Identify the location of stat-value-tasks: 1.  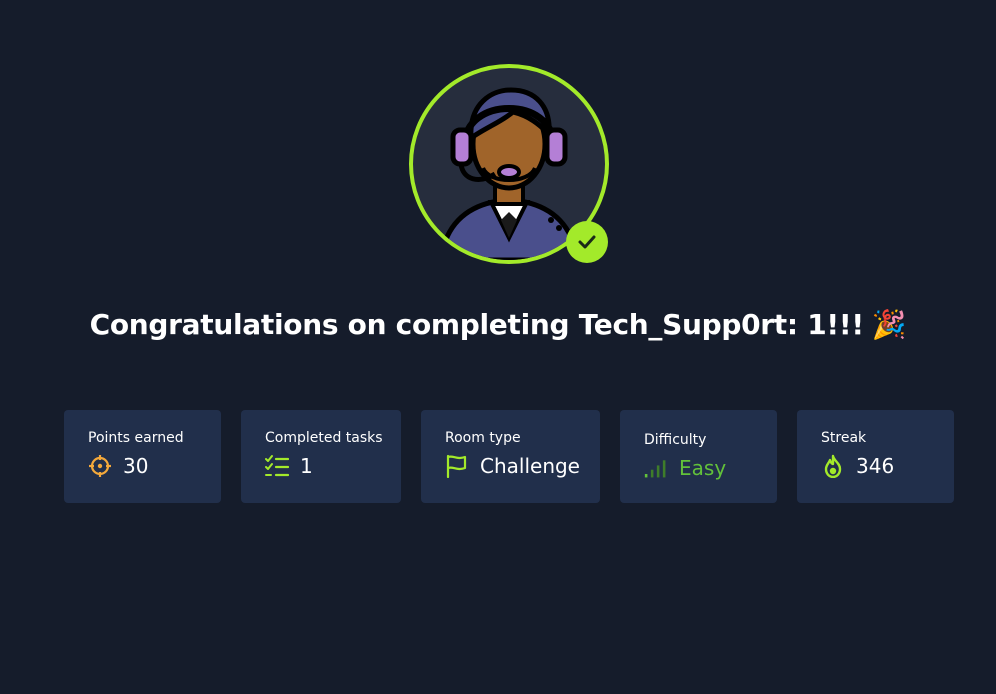
(306, 466).